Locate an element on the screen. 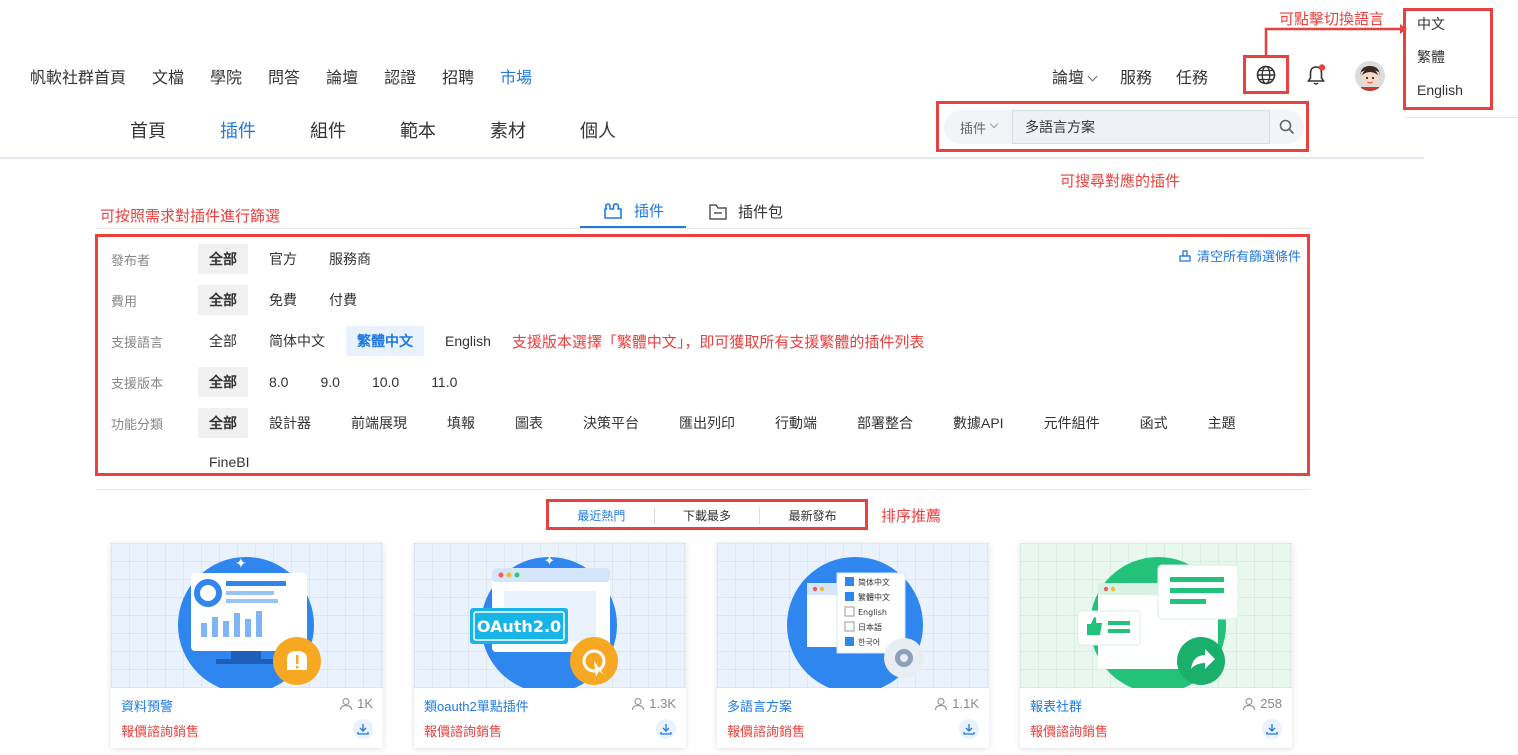 The image size is (1518, 755). filter-option: 圖表 is located at coordinates (529, 423).